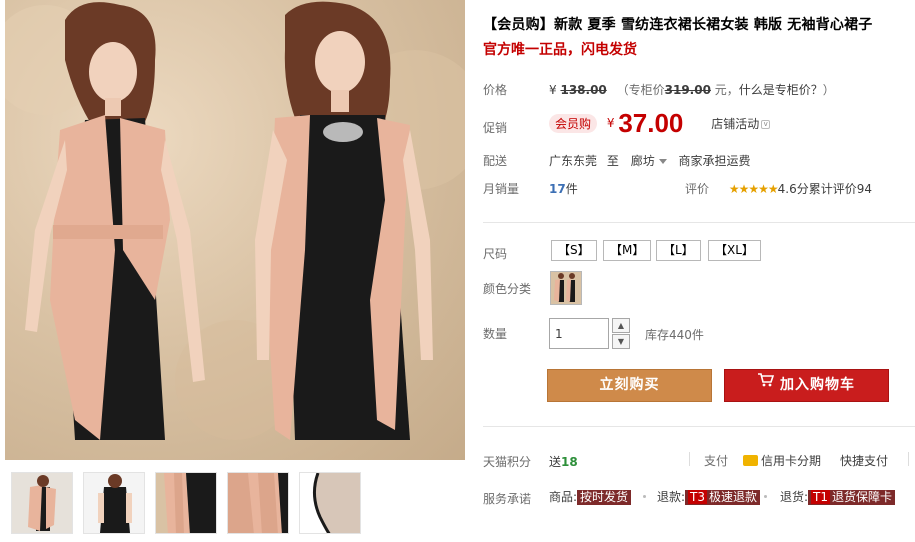  What do you see at coordinates (864, 189) in the screenshot?
I see `total-reviews-count: 94` at bounding box center [864, 189].